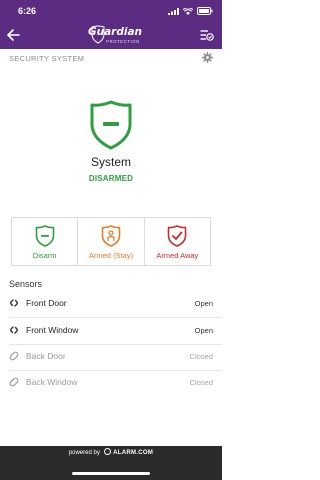 Image resolution: width=320 pixels, height=480 pixels. Describe the element at coordinates (207, 57) in the screenshot. I see `gear-icon` at that location.